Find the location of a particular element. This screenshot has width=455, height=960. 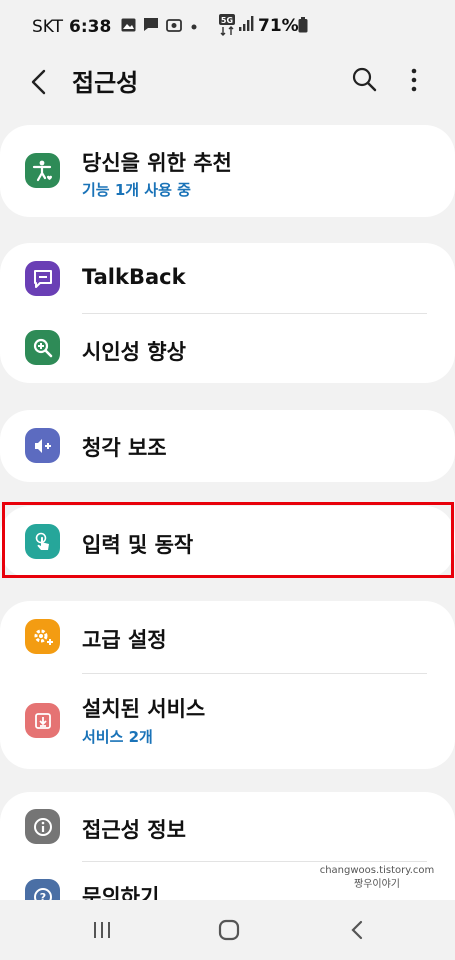

gear-plus-icon is located at coordinates (42, 636).